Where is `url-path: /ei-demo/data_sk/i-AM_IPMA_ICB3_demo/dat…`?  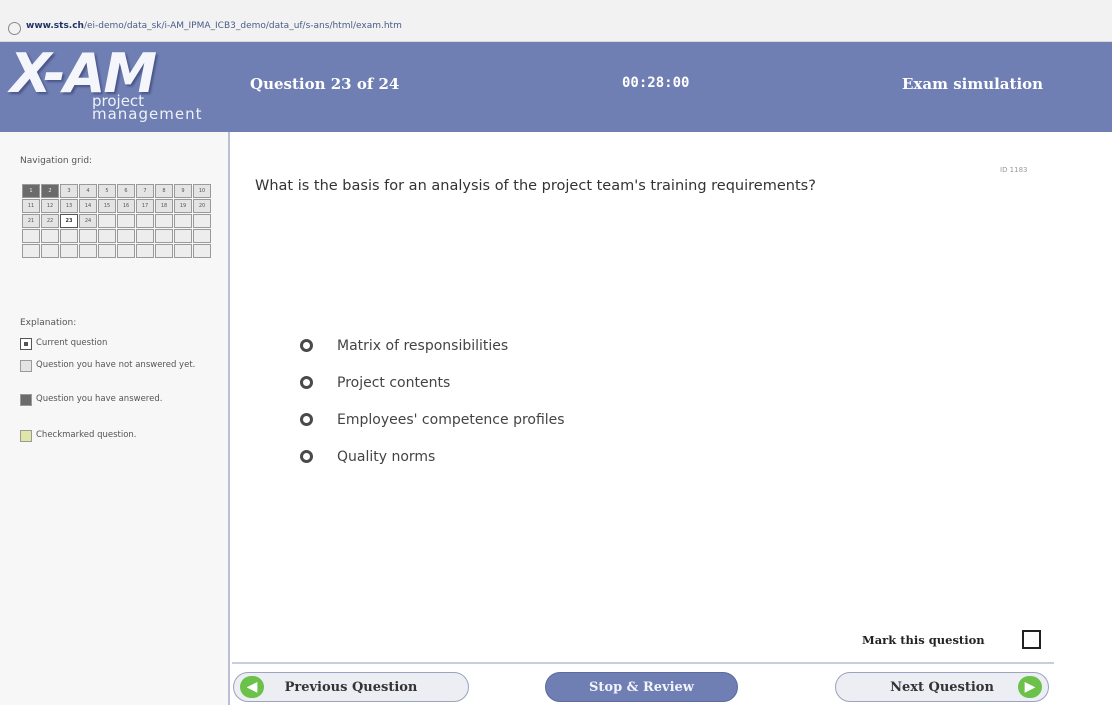 url-path: /ei-demo/data_sk/i-AM_IPMA_ICB3_demo/dat… is located at coordinates (242, 26).